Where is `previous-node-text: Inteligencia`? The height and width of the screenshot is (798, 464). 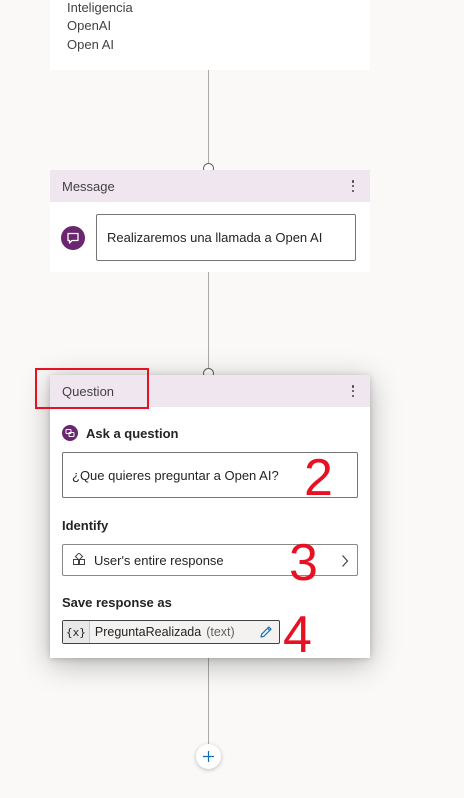 previous-node-text: Inteligencia is located at coordinates (100, 7).